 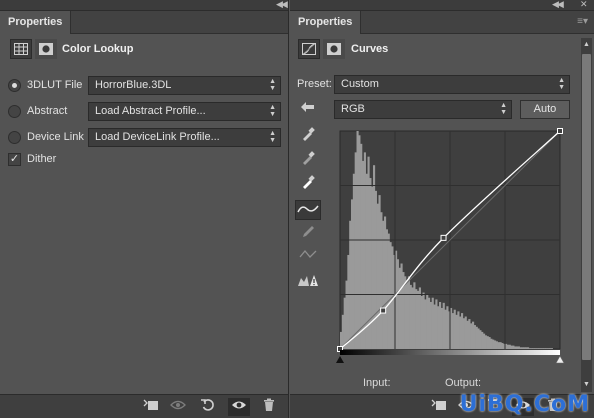 I want to click on option-3dlut-file: 3DLUT File, so click(x=45, y=85).